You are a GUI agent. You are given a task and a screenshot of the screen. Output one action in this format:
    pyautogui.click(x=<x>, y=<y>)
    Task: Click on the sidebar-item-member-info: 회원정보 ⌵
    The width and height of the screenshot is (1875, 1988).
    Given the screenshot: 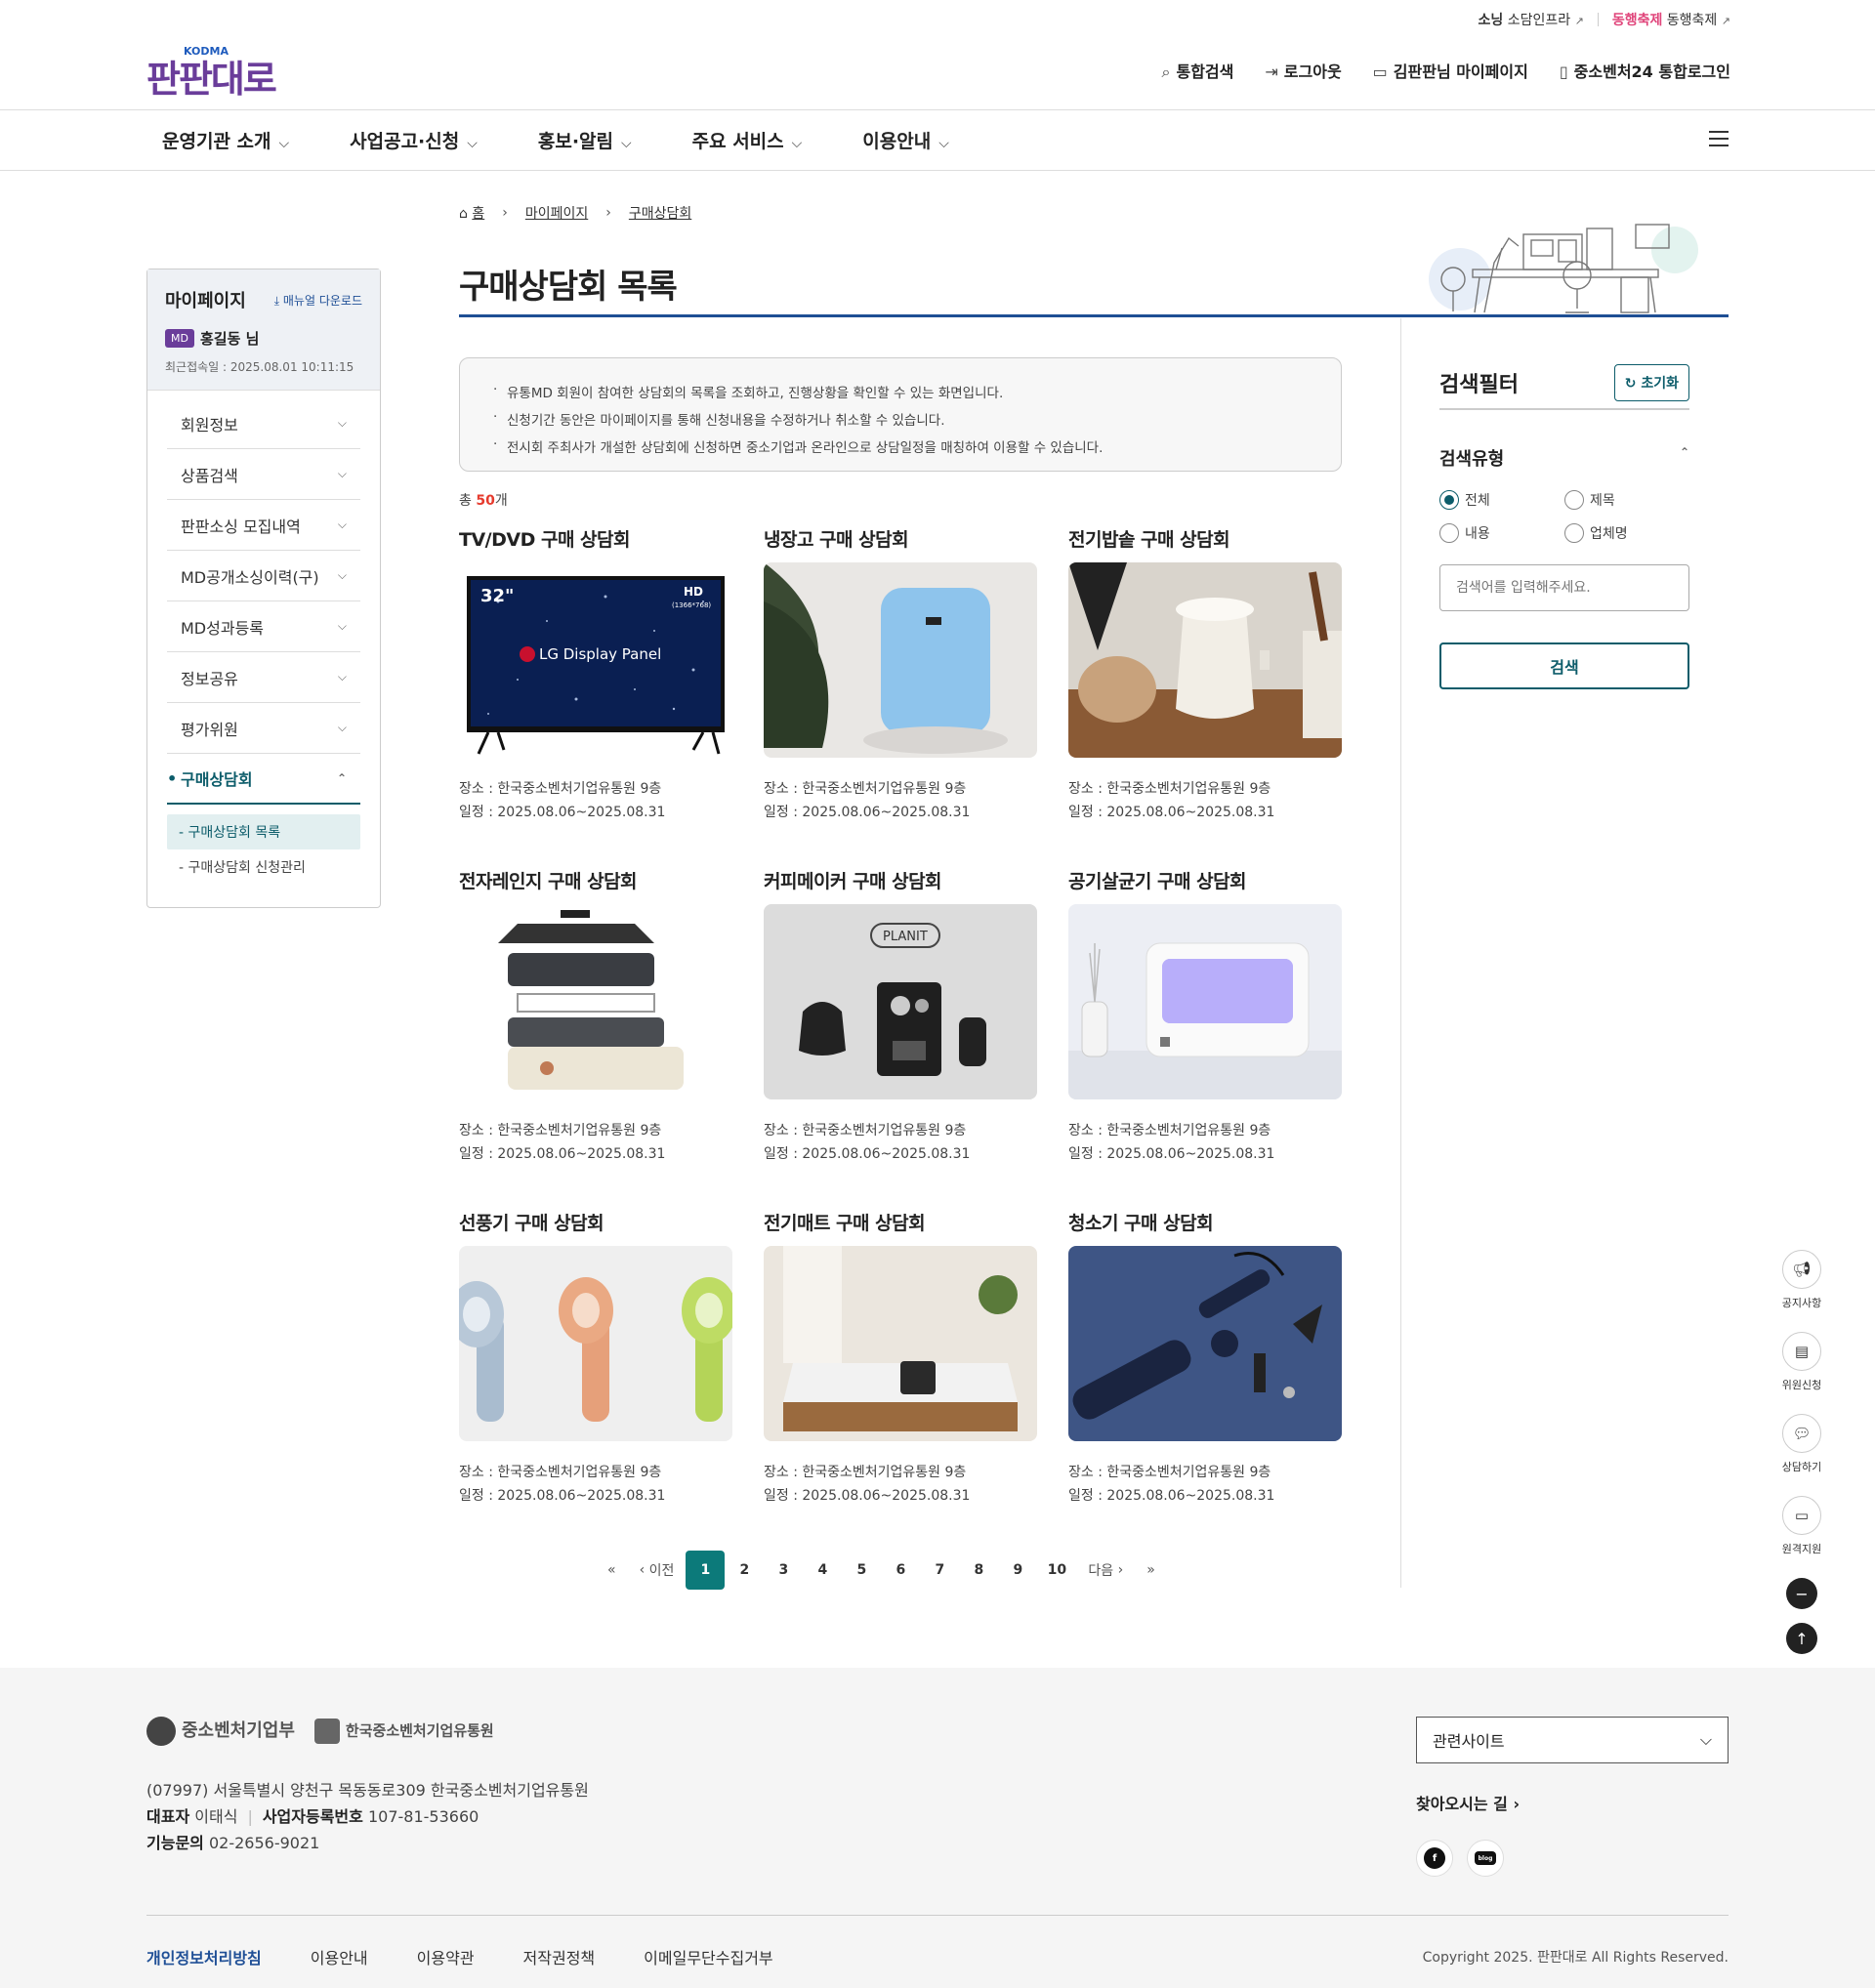 What is the action you would take?
    pyautogui.click(x=263, y=423)
    